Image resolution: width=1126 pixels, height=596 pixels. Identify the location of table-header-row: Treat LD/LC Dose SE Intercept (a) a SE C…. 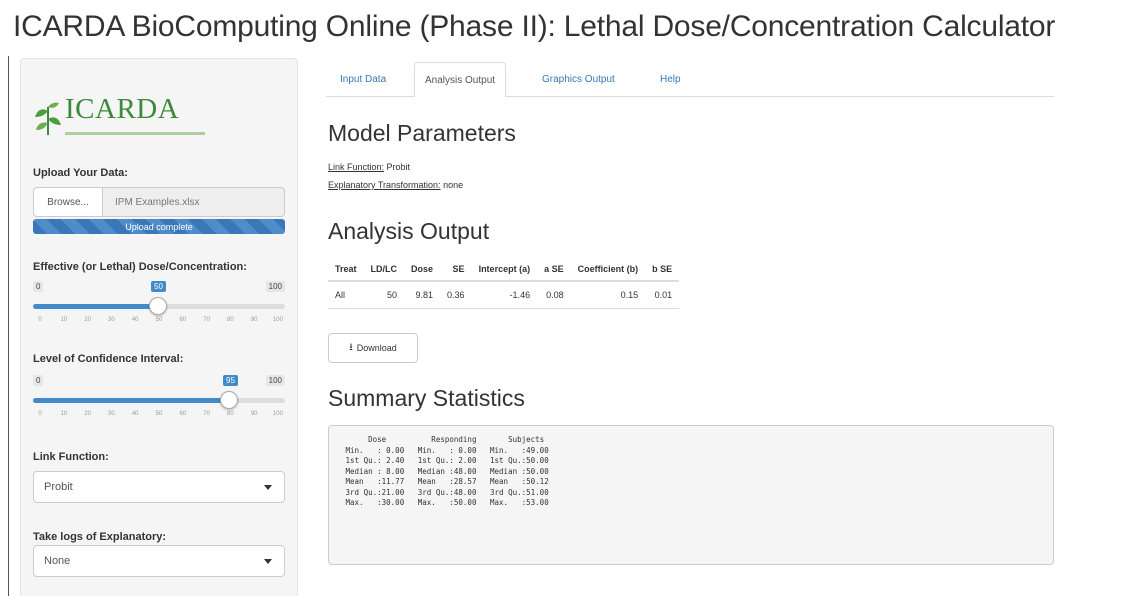
(504, 270).